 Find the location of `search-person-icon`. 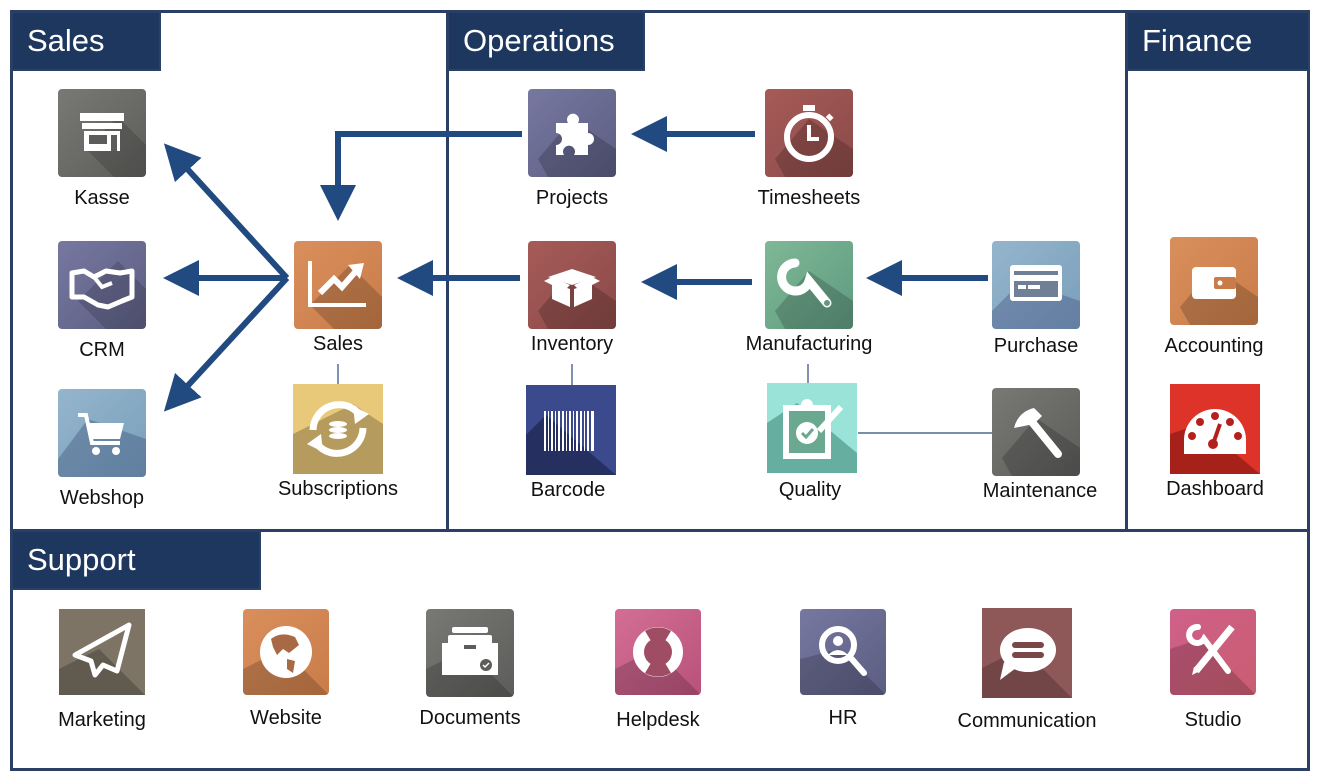

search-person-icon is located at coordinates (843, 660).